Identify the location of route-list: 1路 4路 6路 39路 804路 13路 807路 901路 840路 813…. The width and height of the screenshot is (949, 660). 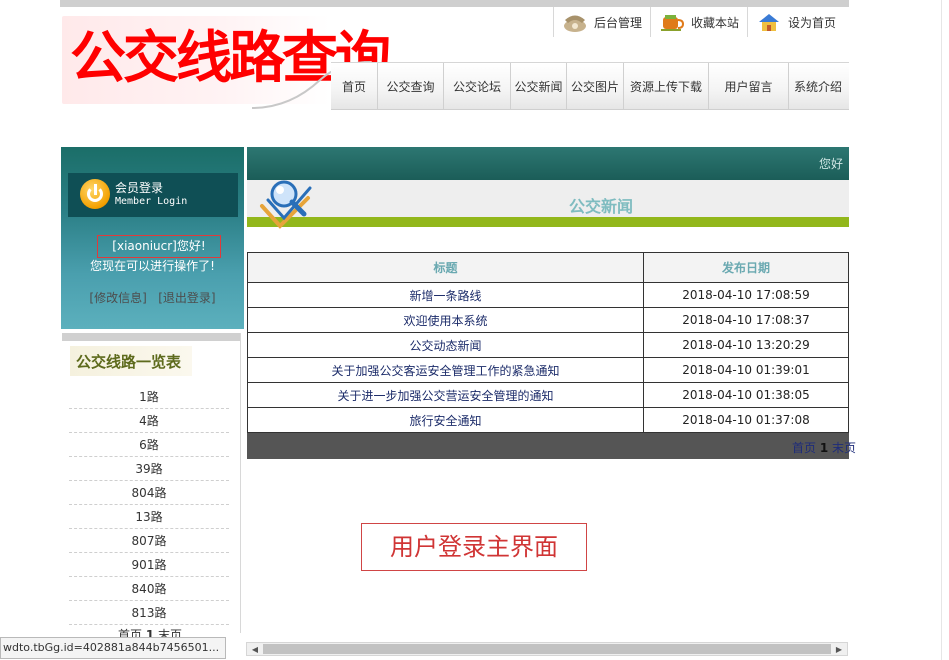
(149, 505).